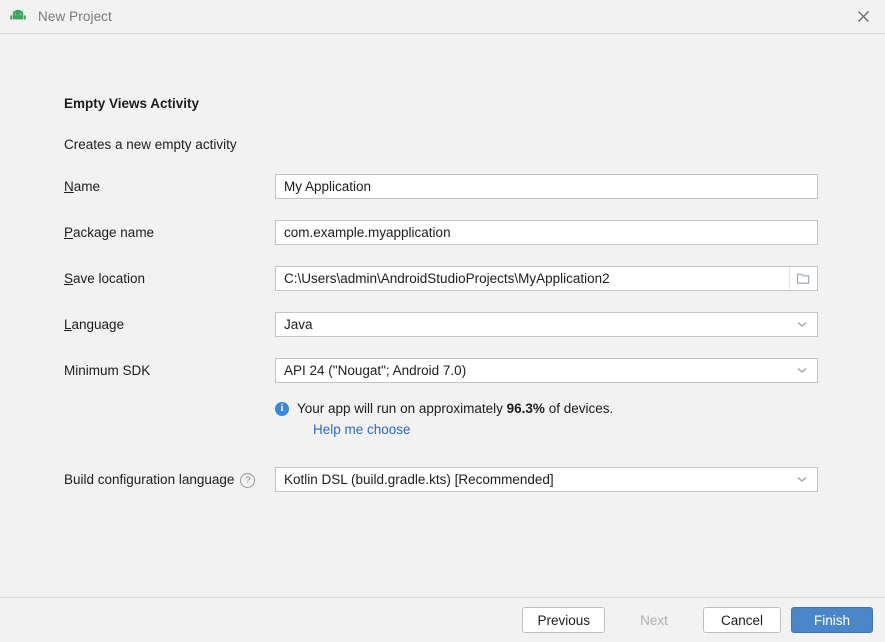 The width and height of the screenshot is (885, 642). I want to click on save-location-label: Save location, so click(104, 278).